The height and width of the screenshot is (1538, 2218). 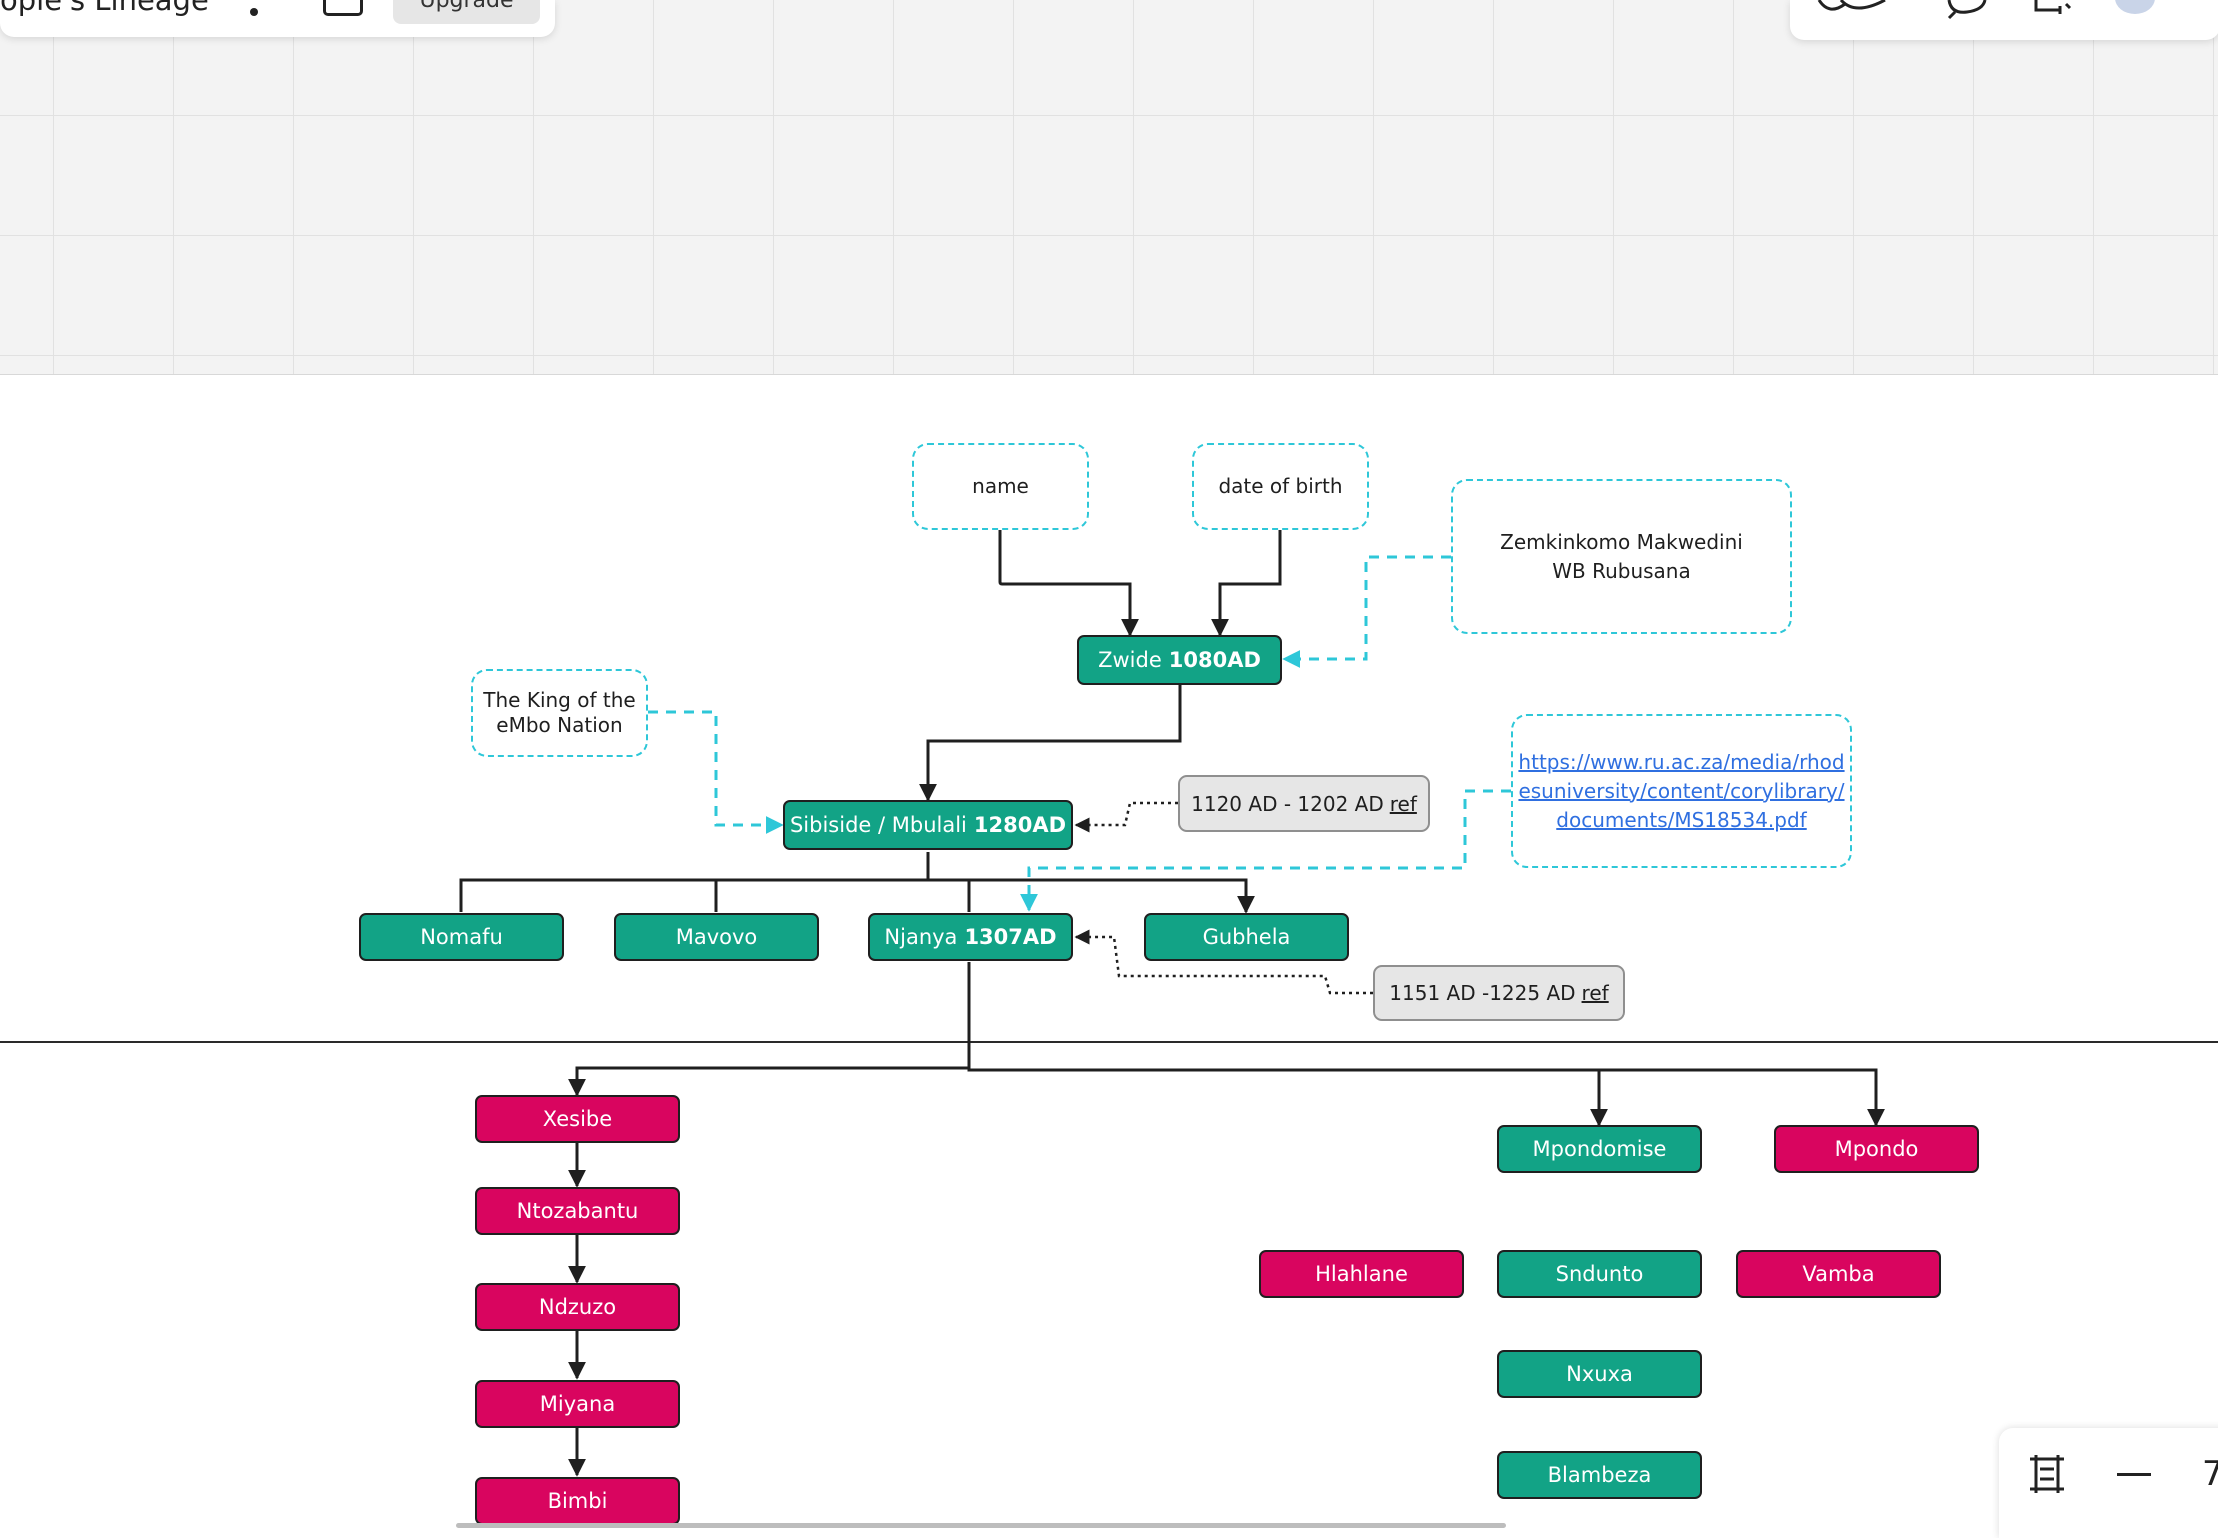 What do you see at coordinates (1246, 583) in the screenshot?
I see `connector-dob-zwide` at bounding box center [1246, 583].